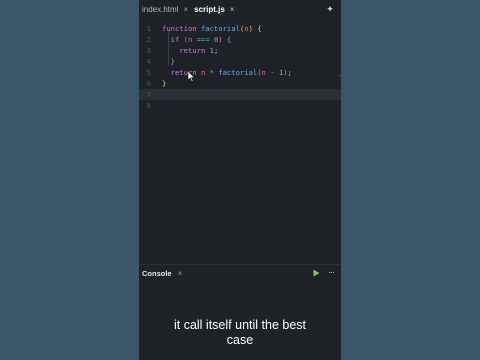 The image size is (480, 360). I want to click on tab-script-js: script.js ×, so click(217, 9).